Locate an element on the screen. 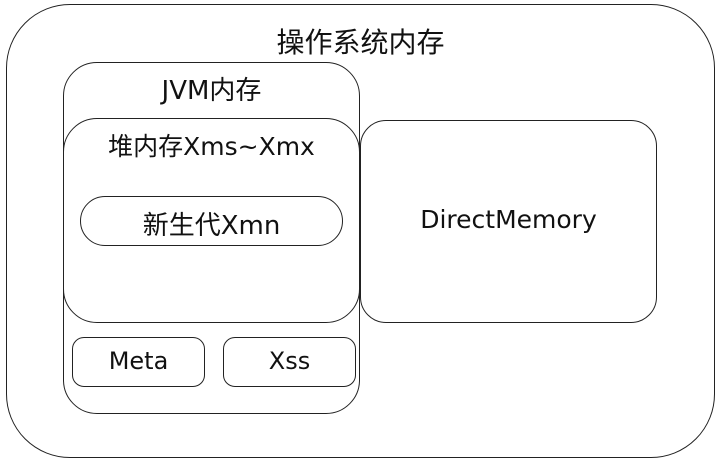  young-generation-box: 新生代Xmn is located at coordinates (211, 221).